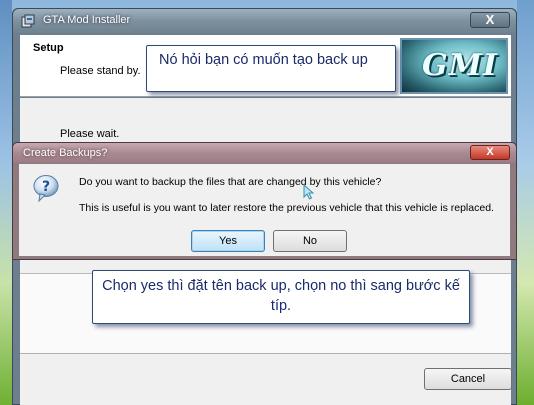 Image resolution: width=534 pixels, height=405 pixels. What do you see at coordinates (271, 68) in the screenshot?
I see `annotation-callout-top: Nó hỏi bạn có muốn tạo back up` at bounding box center [271, 68].